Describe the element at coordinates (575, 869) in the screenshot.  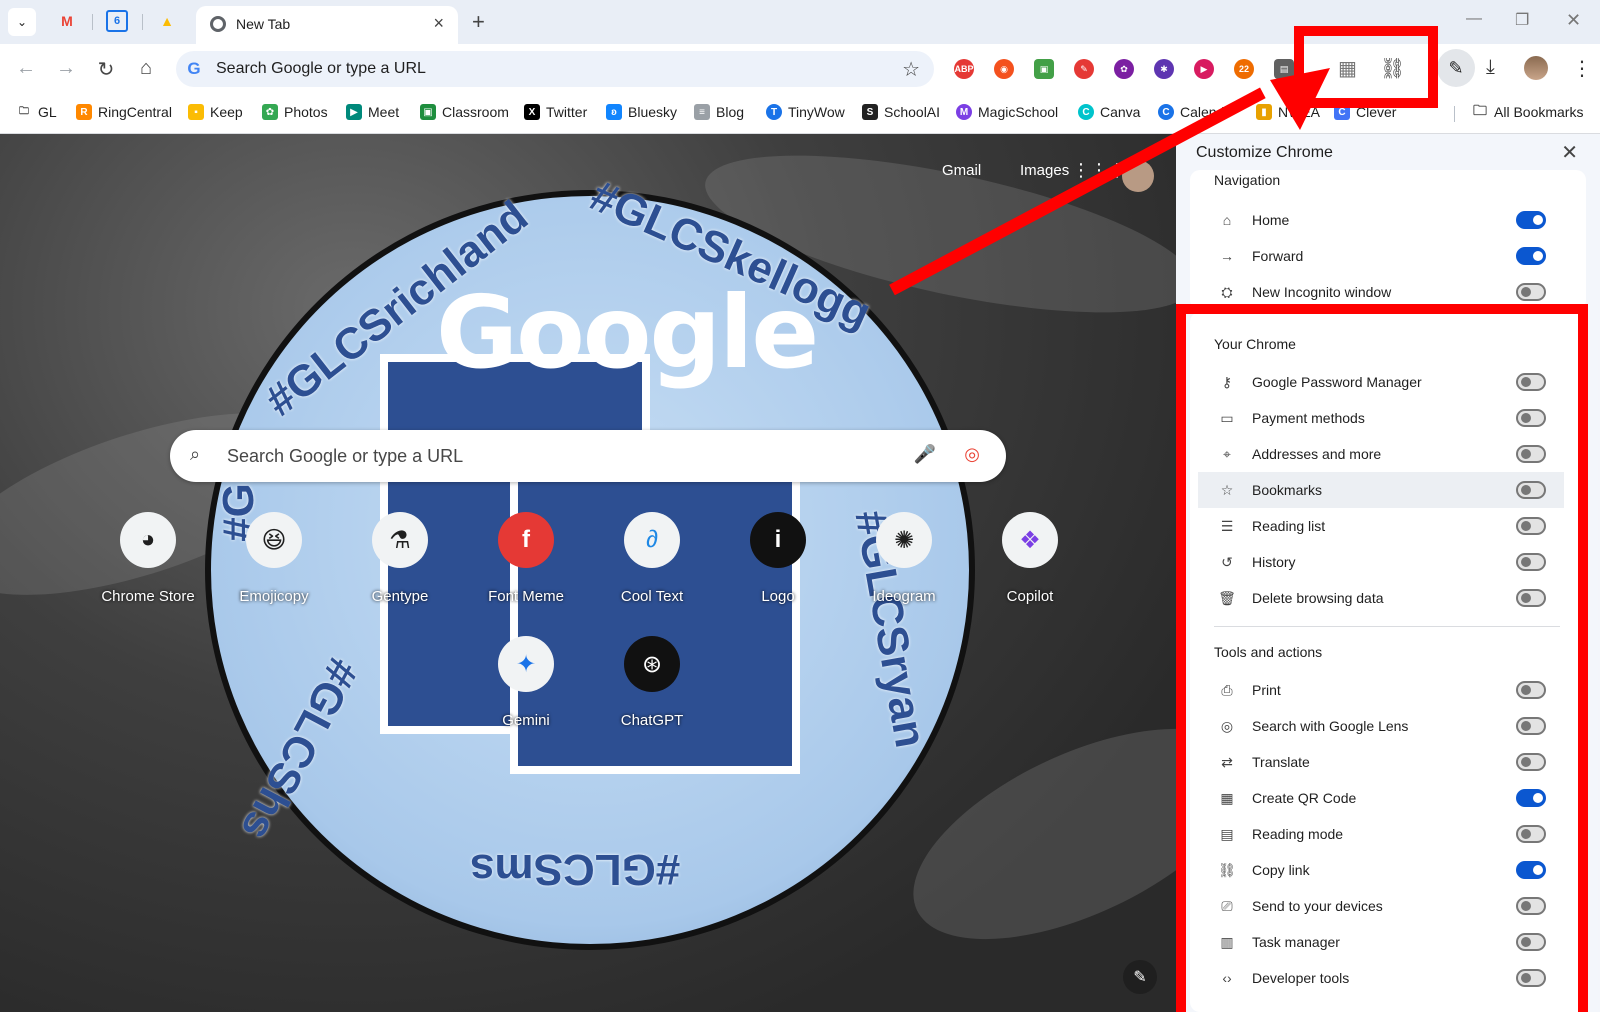
I see `ring-text: #GLCSms` at that location.